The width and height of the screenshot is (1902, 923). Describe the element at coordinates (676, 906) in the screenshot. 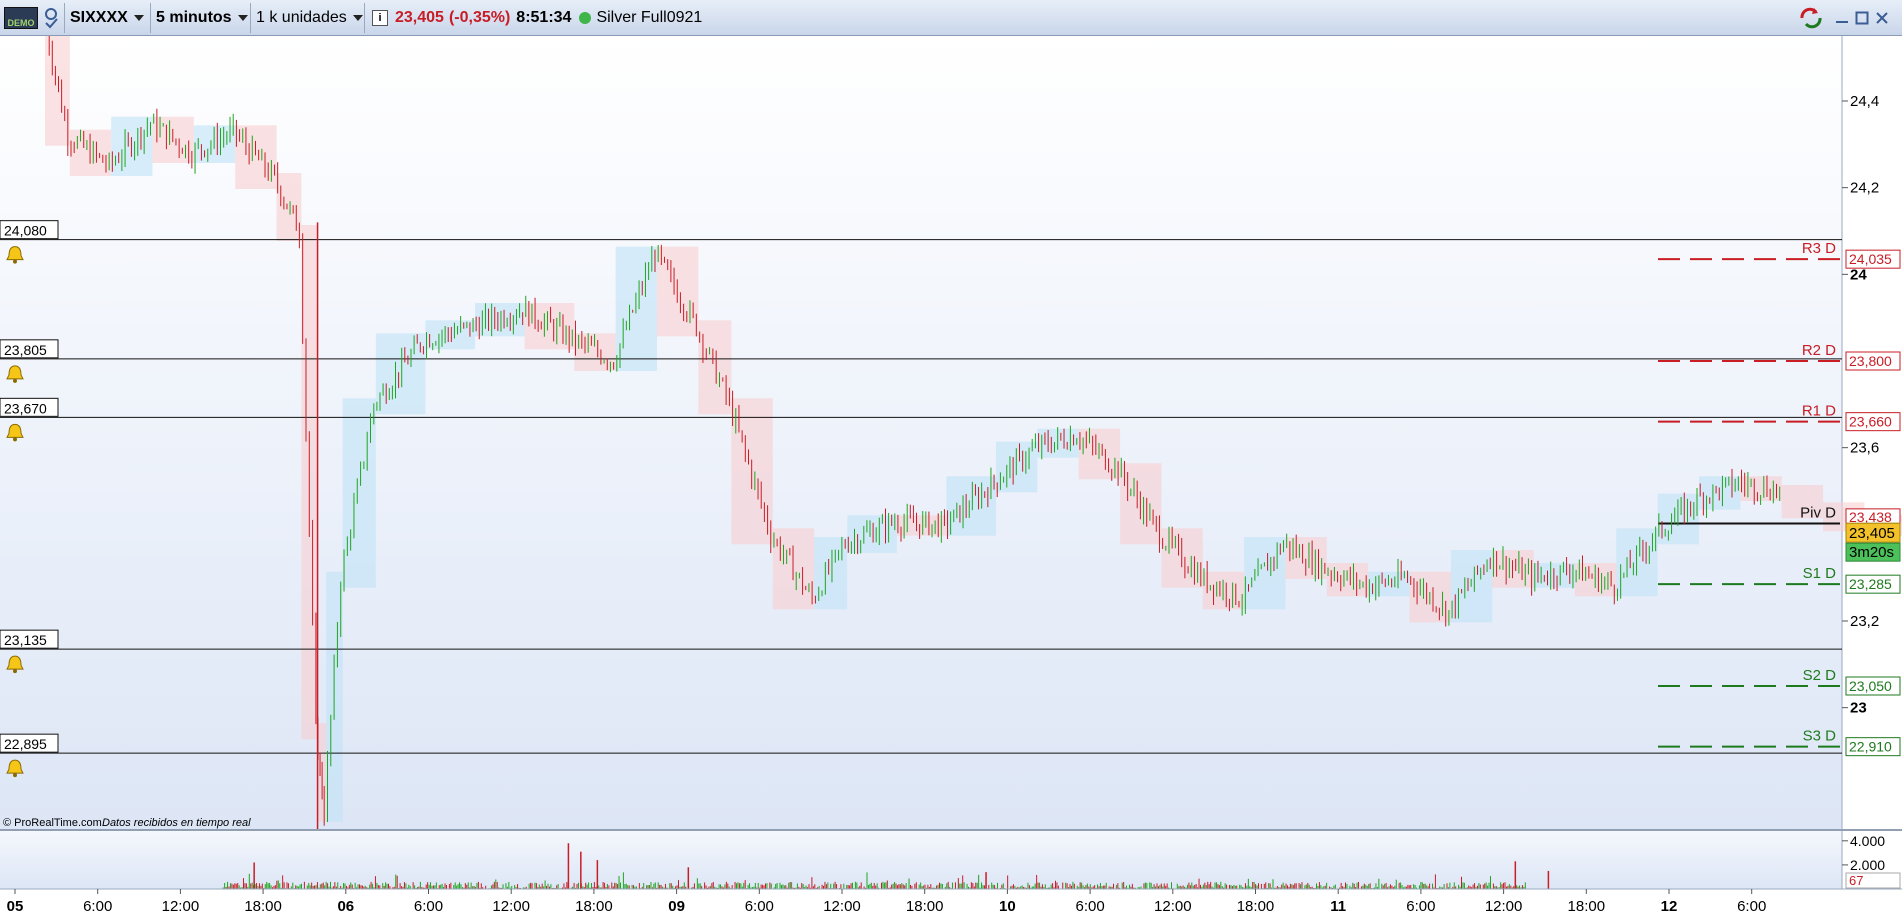

I see `x-tick-label: 09` at that location.